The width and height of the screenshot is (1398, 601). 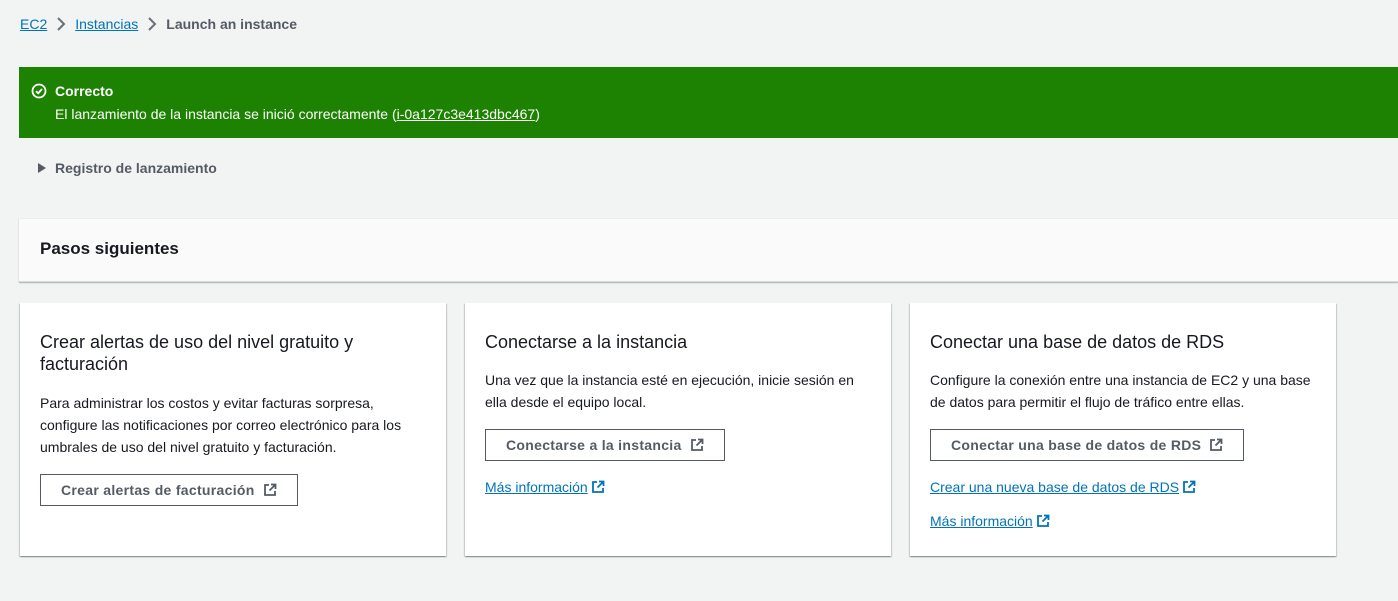 What do you see at coordinates (39, 91) in the screenshot?
I see `check-circle-icon` at bounding box center [39, 91].